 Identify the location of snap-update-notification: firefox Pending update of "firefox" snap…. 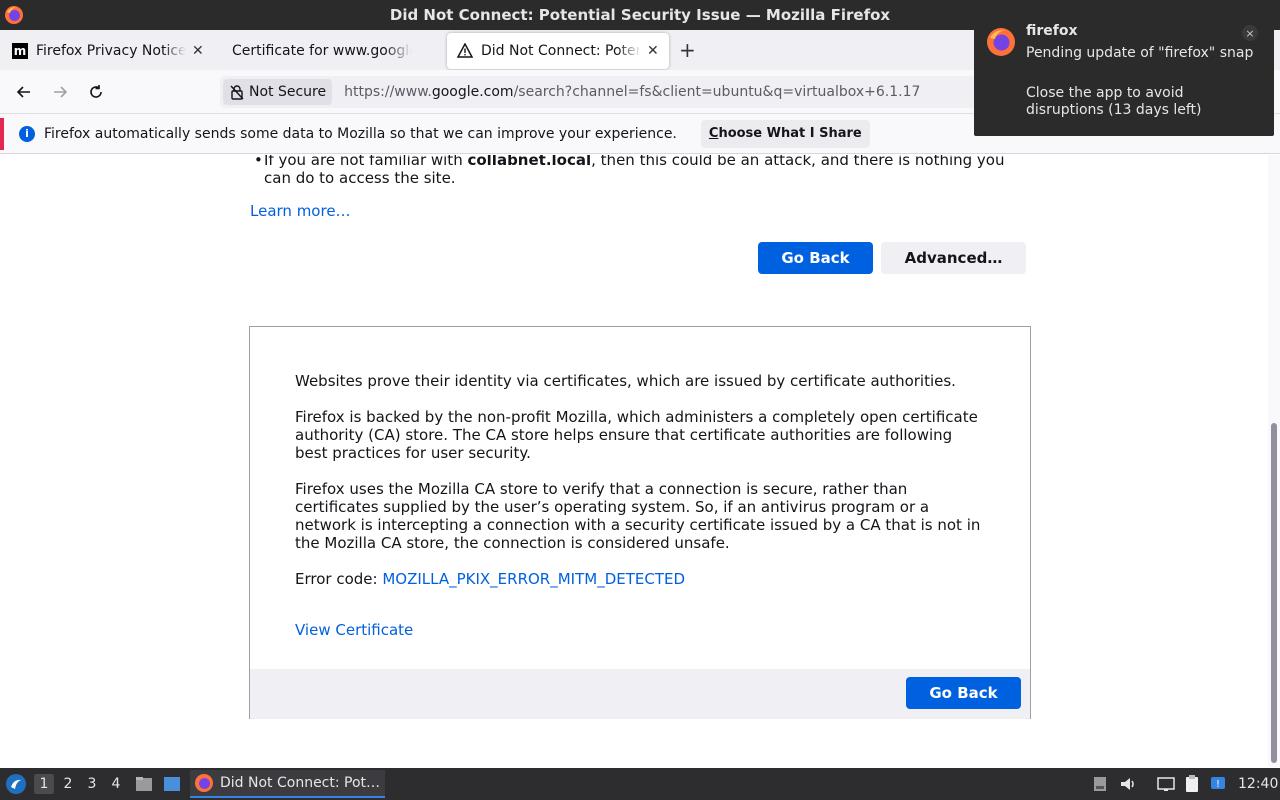
(1124, 71).